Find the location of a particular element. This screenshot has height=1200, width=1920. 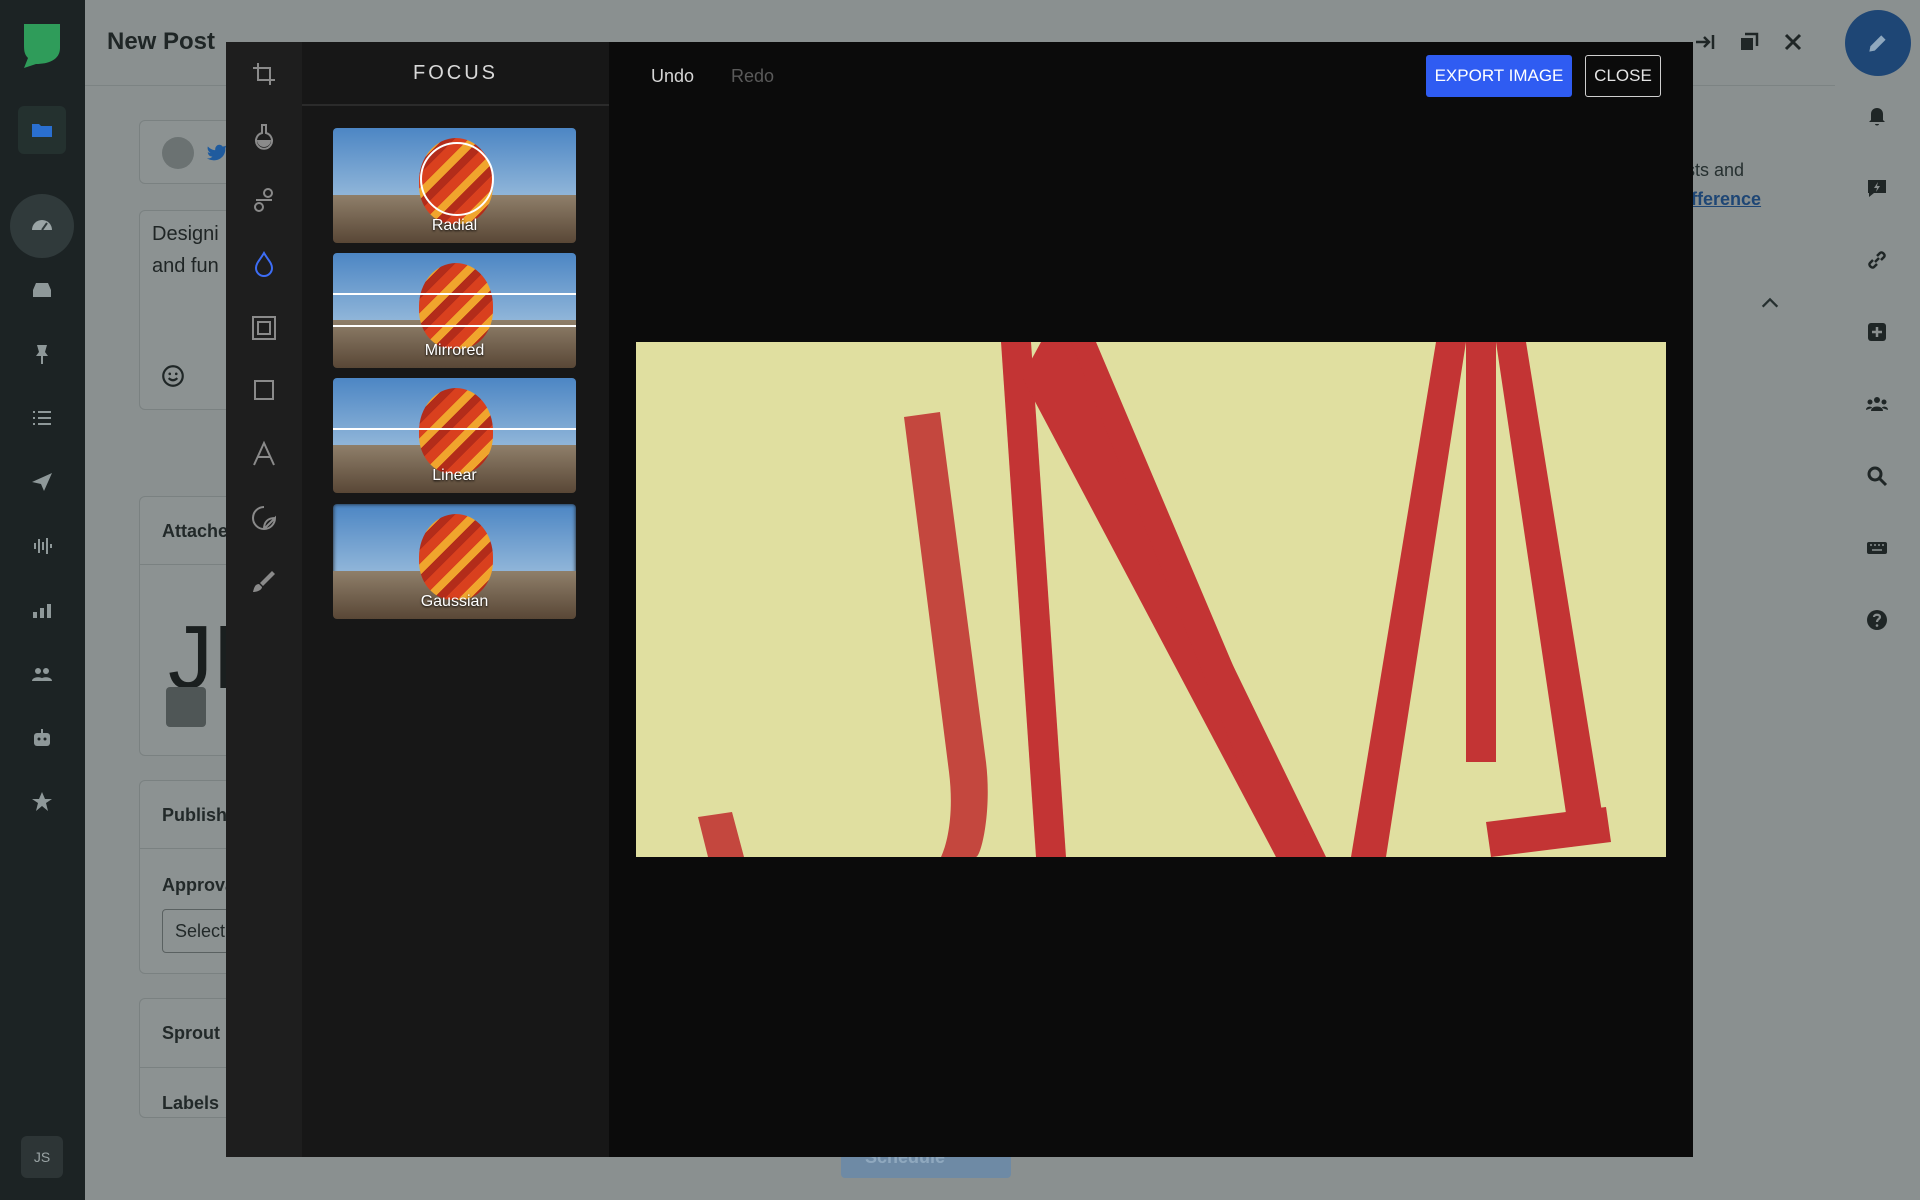

adjust-icon is located at coordinates (264, 200).